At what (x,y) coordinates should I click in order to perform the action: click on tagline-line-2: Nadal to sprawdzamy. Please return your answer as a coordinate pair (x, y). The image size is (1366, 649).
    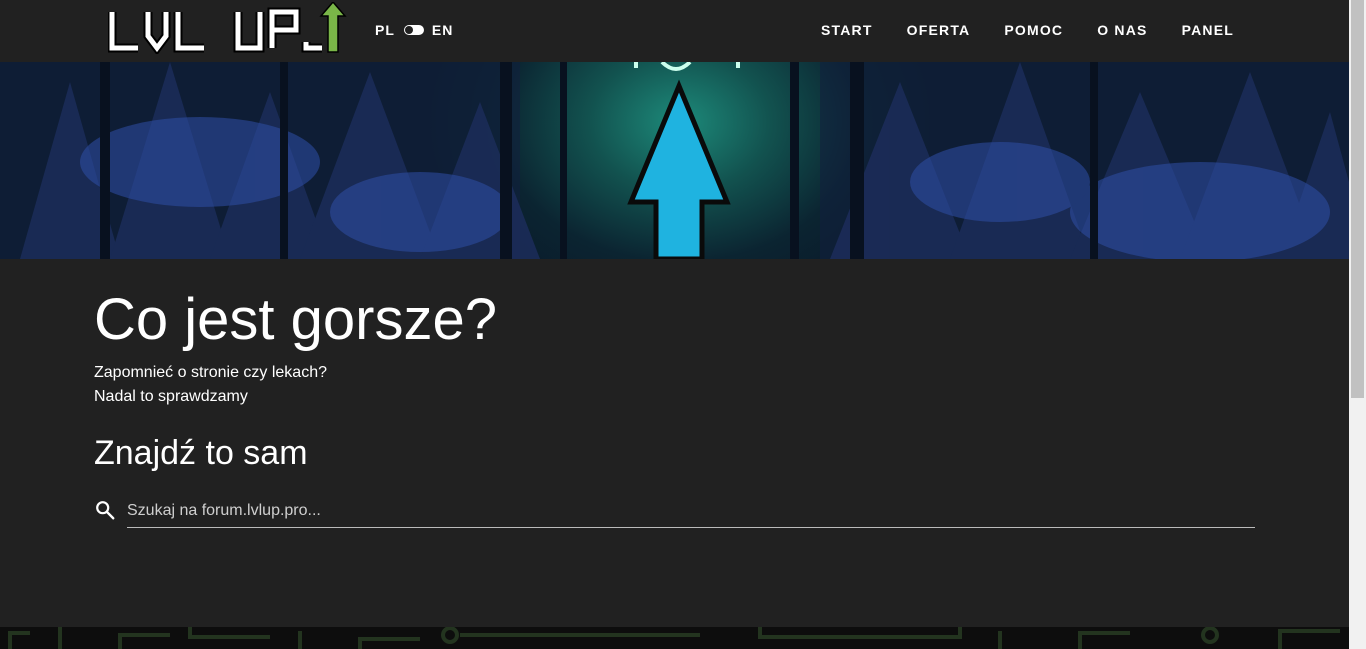
    Looking at the image, I should click on (171, 396).